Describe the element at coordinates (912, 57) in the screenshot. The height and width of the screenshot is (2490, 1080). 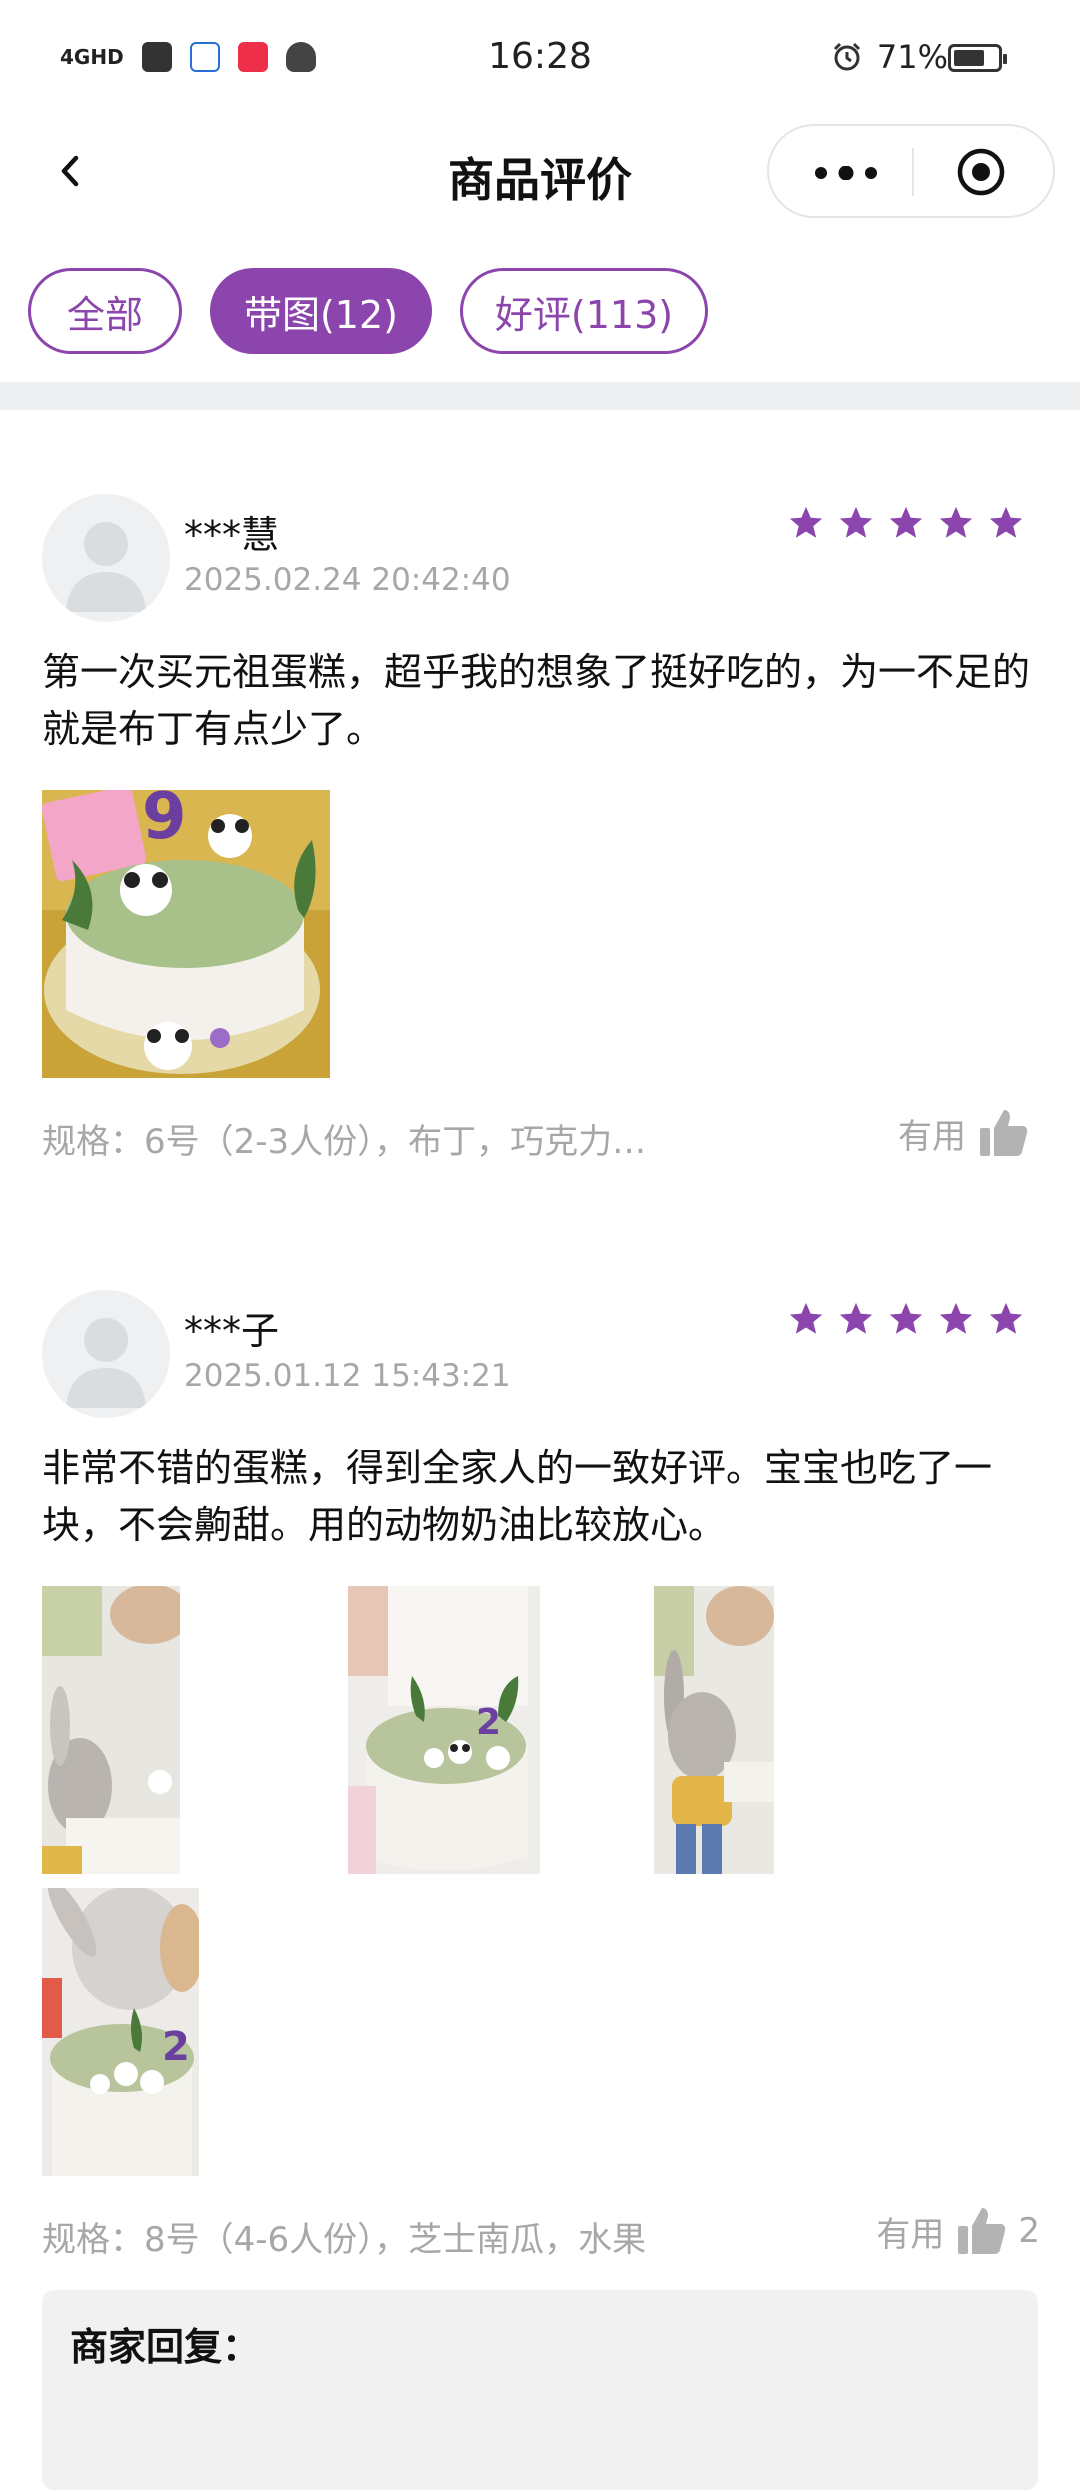
I see `battery-percent: 71%` at that location.